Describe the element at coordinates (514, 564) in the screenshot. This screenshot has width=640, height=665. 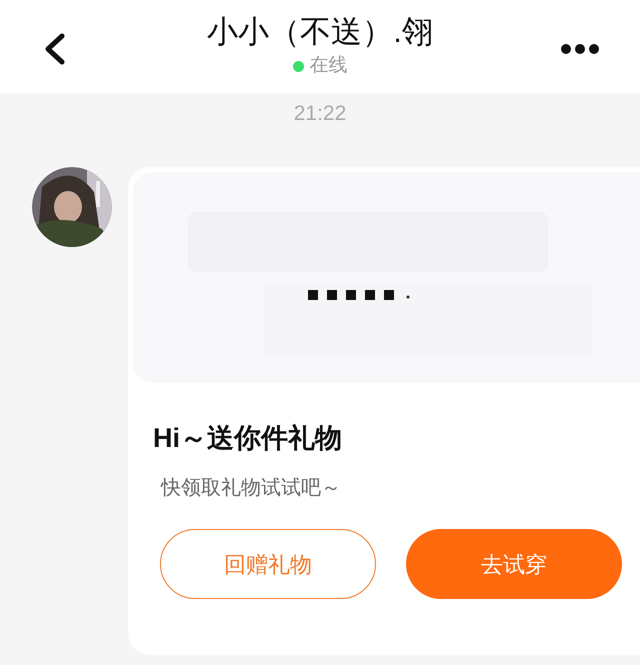
I see `try-on-button: 去试穿` at that location.